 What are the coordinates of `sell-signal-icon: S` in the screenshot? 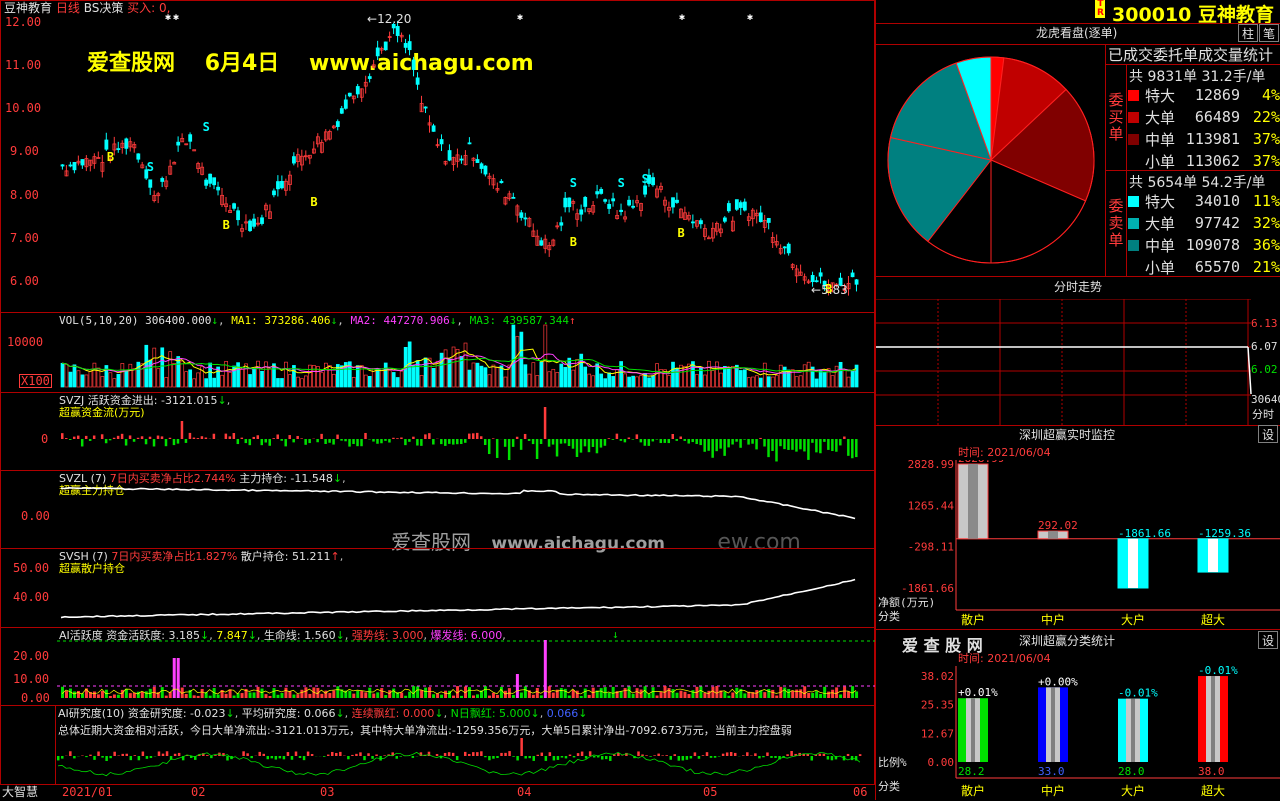 It's located at (621, 183).